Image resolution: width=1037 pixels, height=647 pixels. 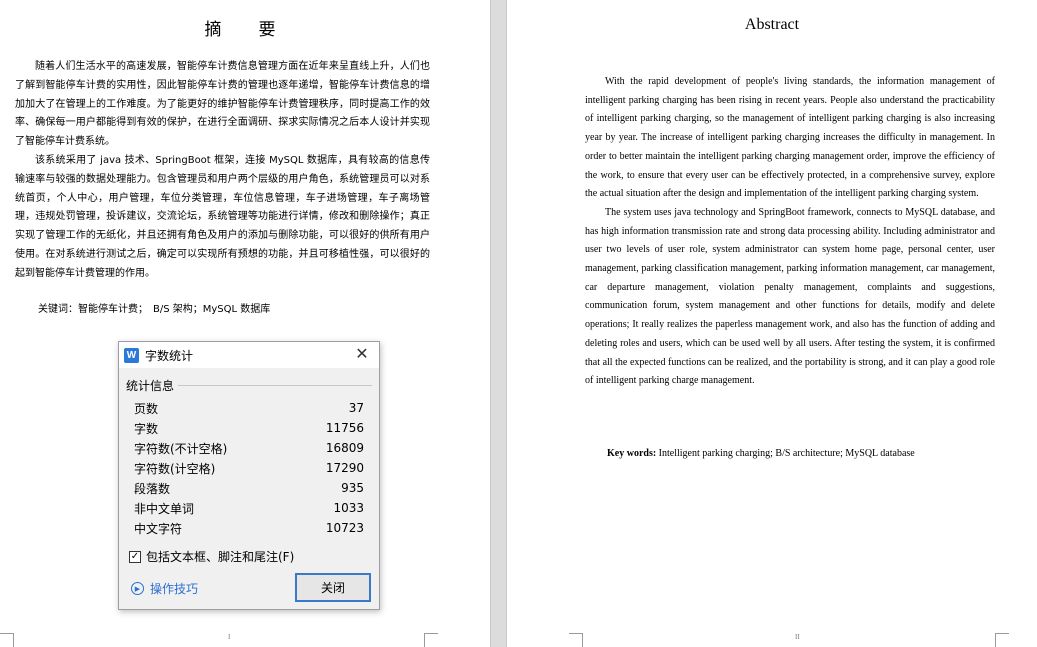 I want to click on stat-row-words: 字数 11756, so click(x=249, y=428).